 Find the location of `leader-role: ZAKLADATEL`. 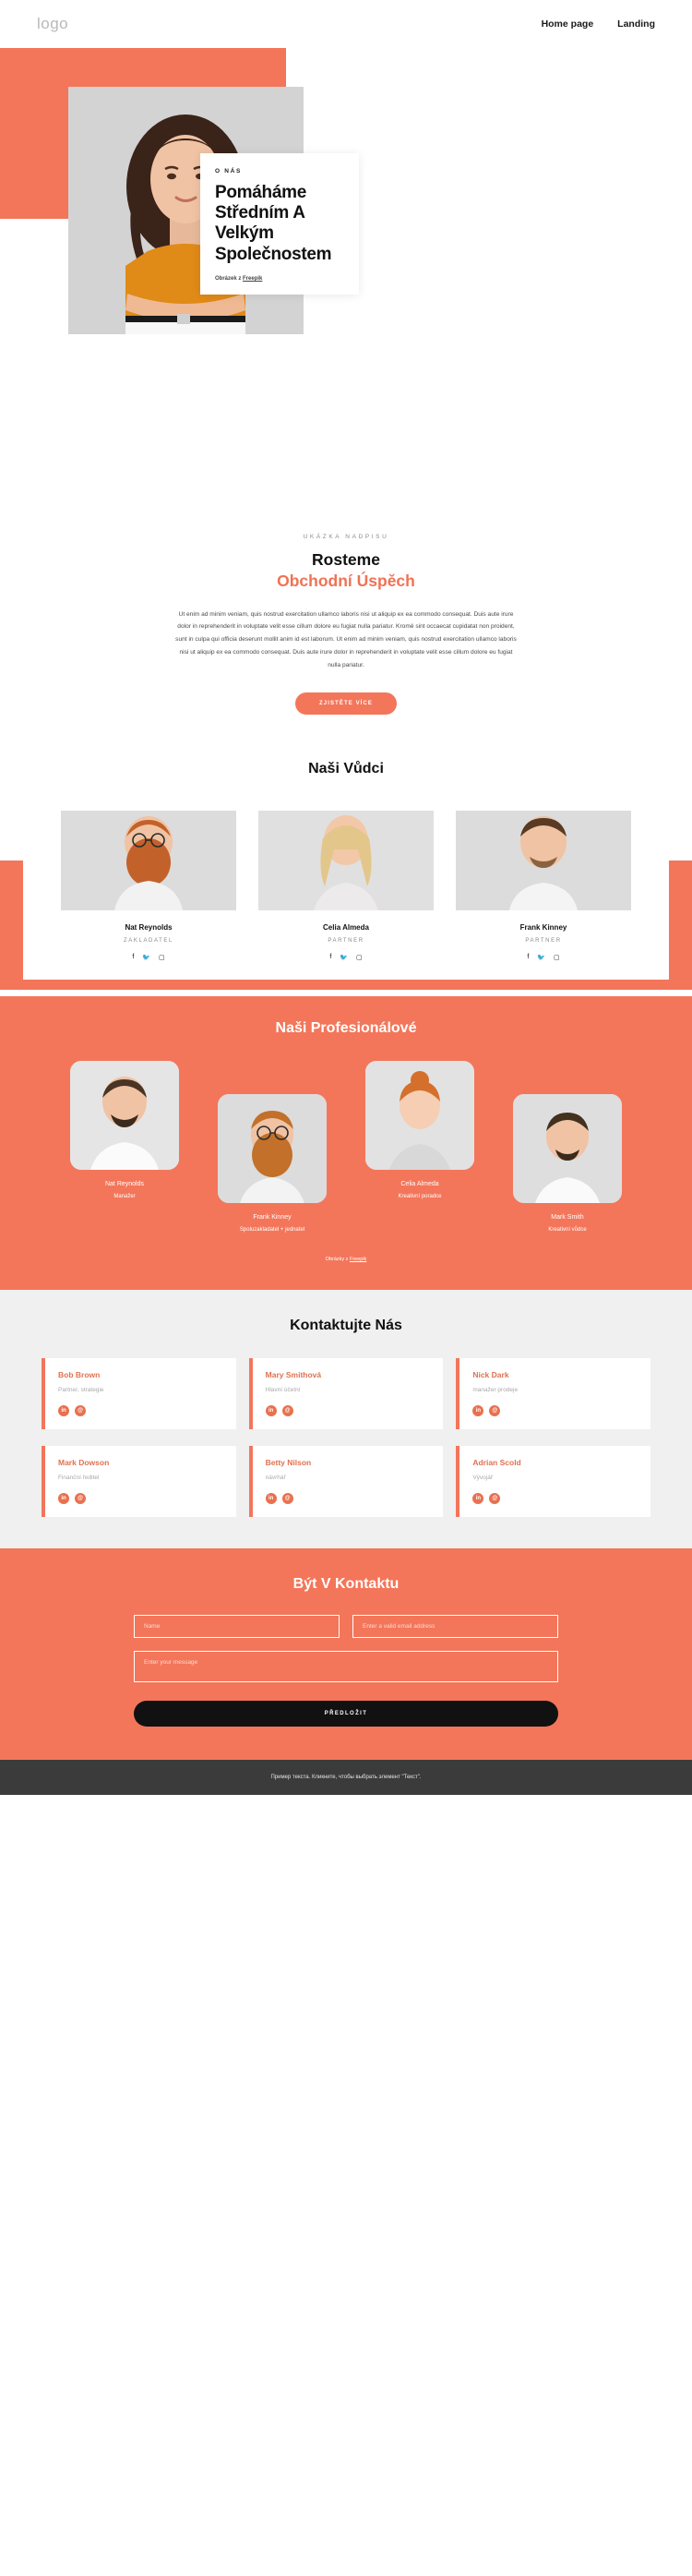

leader-role: ZAKLADATEL is located at coordinates (148, 940).